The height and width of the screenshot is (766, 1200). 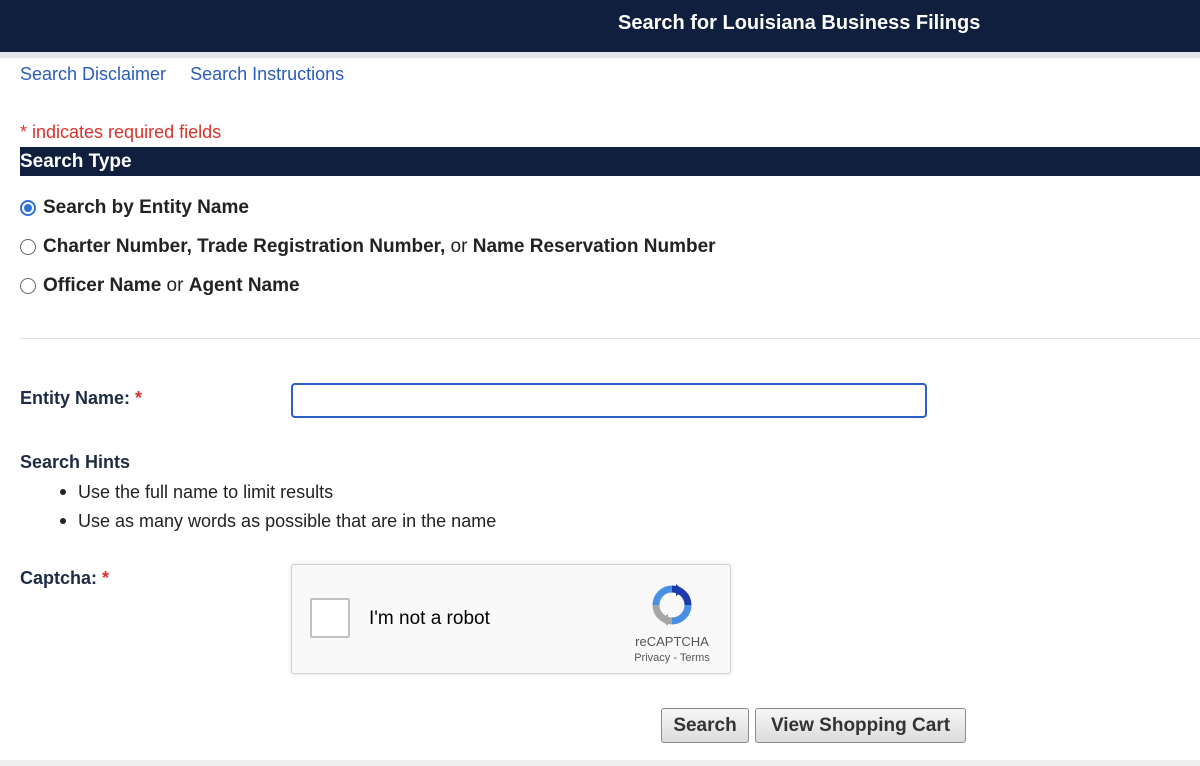 I want to click on recaptcha-privacy-link: Privacy, so click(x=652, y=658).